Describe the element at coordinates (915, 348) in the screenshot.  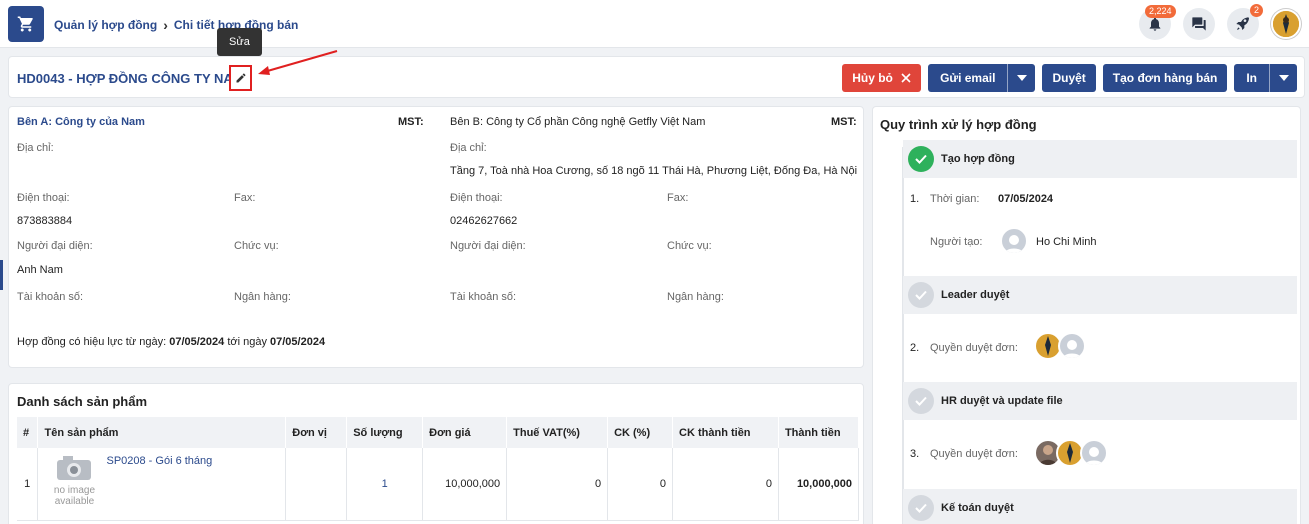
I see `step-number: 2.` at that location.